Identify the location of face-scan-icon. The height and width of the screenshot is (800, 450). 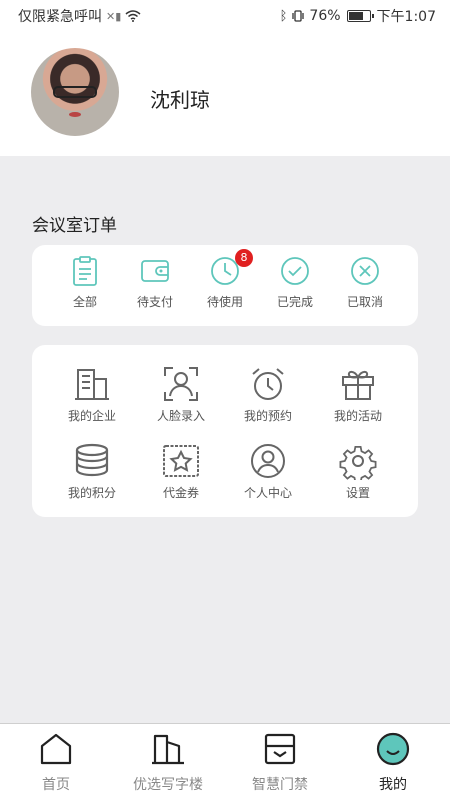
(181, 384).